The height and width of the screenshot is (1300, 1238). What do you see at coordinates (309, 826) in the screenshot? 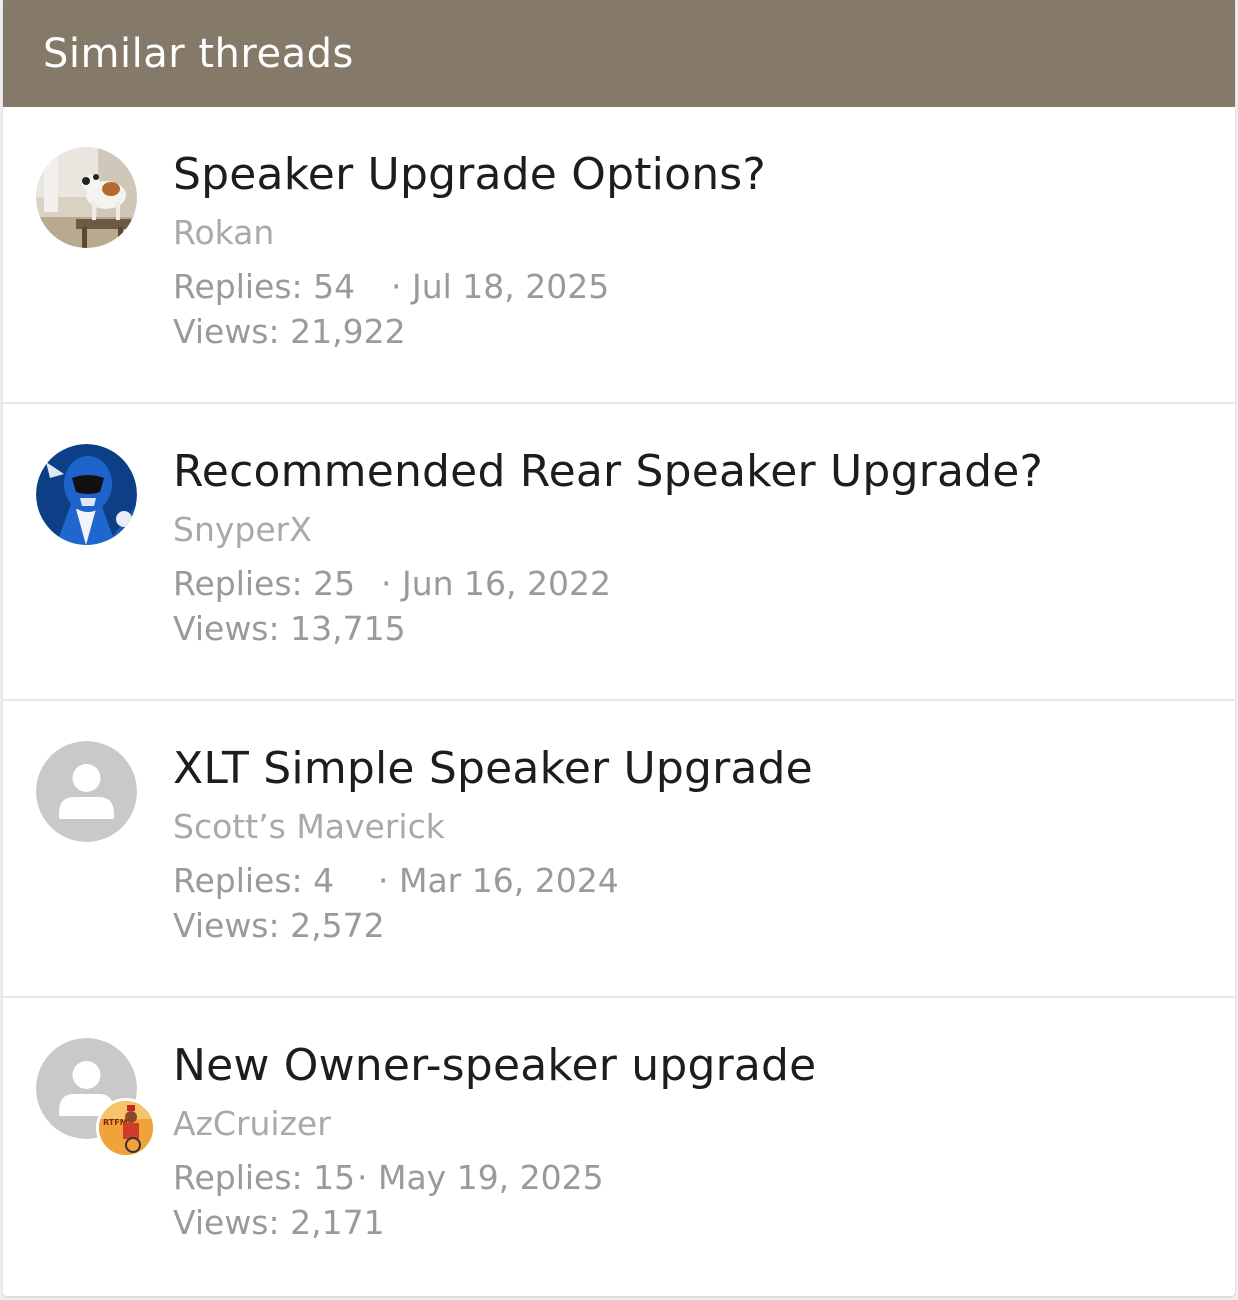
I see `thread-author: Scott’s Maverick` at bounding box center [309, 826].